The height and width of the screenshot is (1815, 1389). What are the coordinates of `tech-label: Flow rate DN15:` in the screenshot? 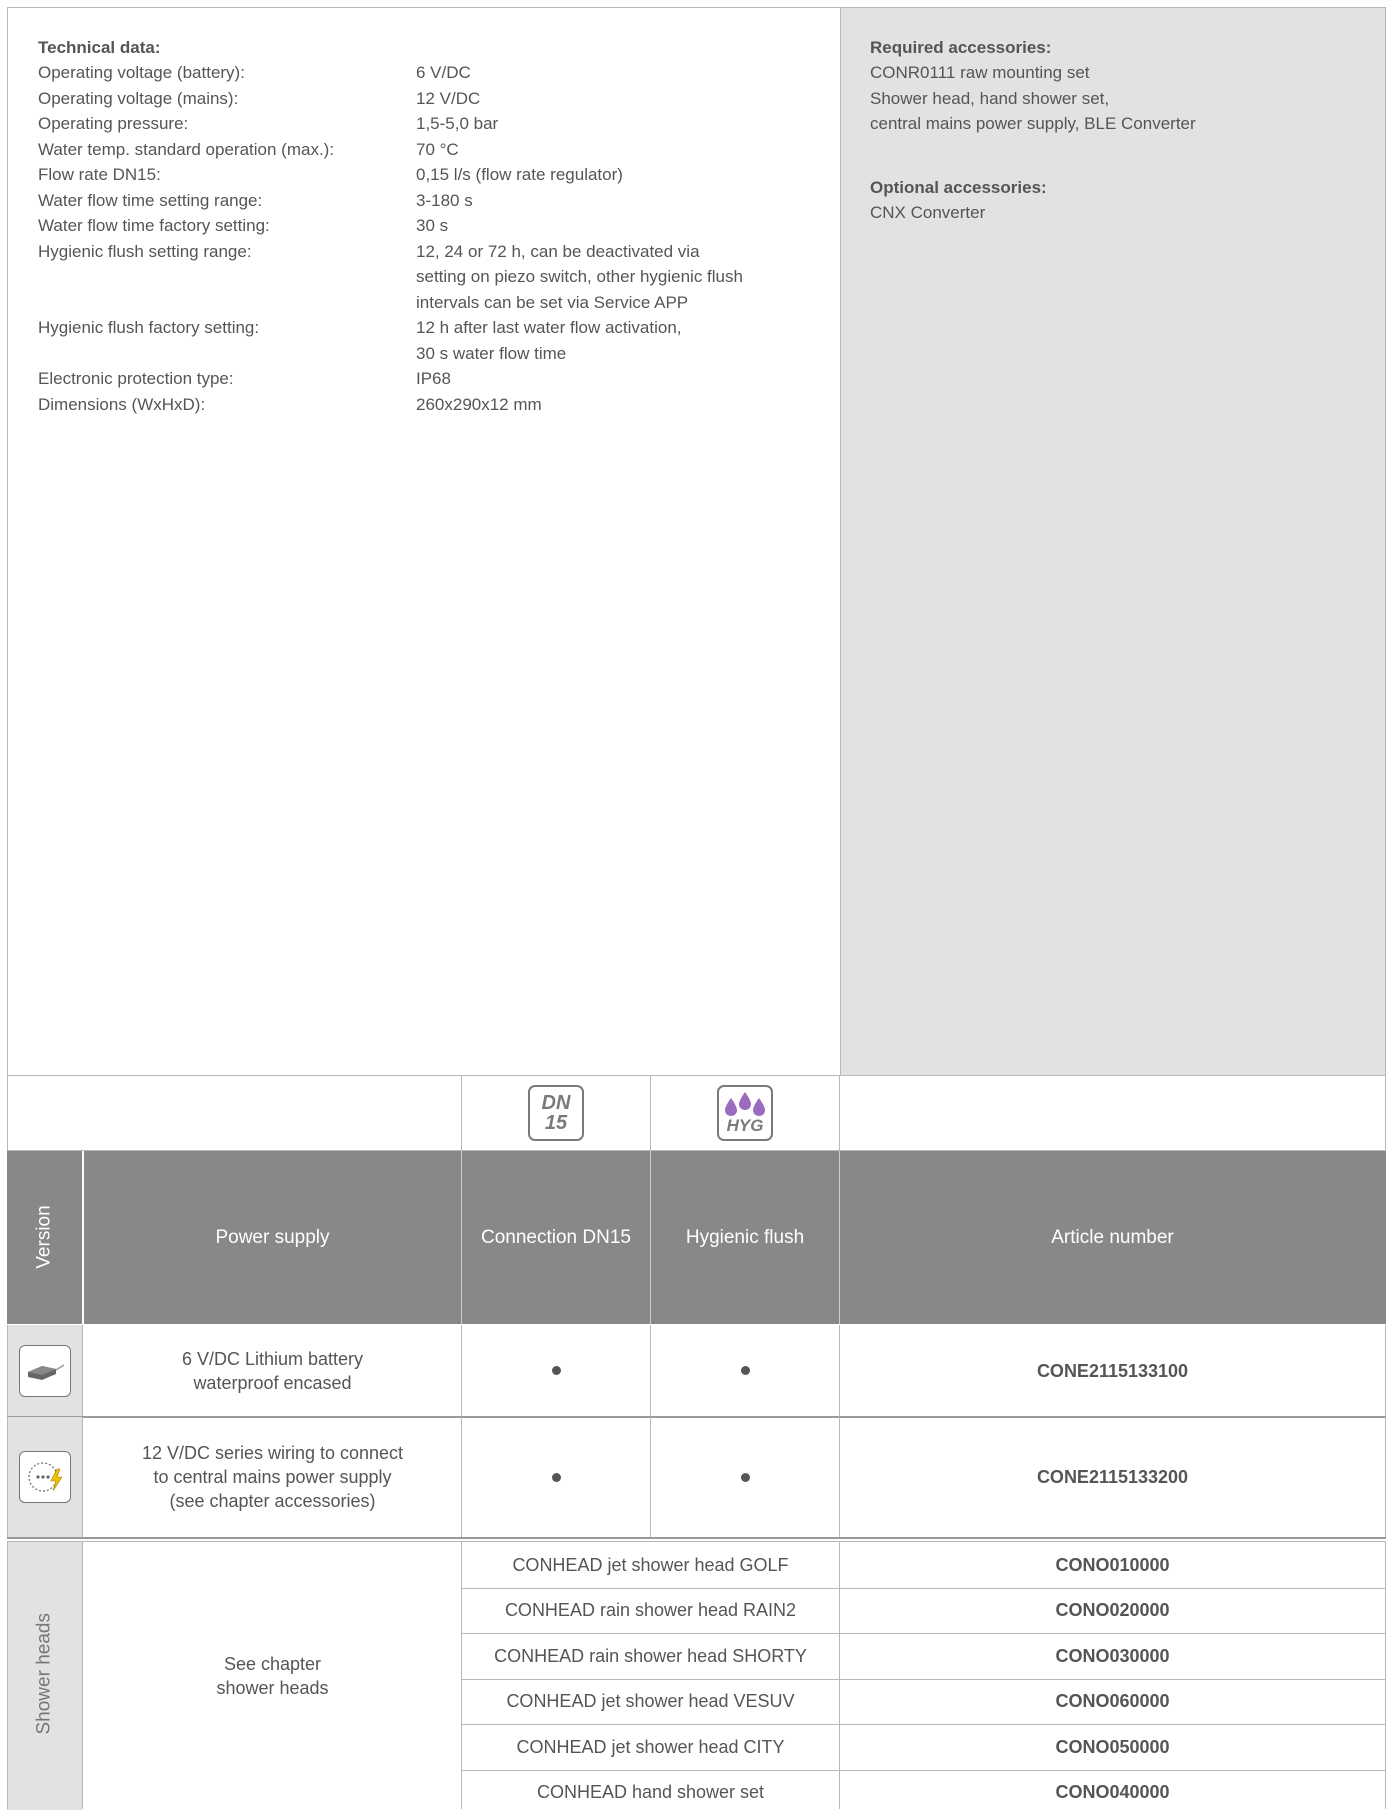 It's located at (99, 175).